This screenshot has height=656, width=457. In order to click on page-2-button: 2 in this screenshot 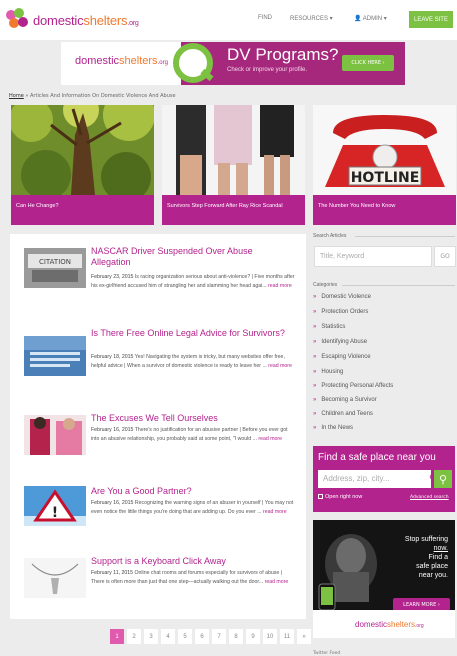, I will do `click(134, 636)`.